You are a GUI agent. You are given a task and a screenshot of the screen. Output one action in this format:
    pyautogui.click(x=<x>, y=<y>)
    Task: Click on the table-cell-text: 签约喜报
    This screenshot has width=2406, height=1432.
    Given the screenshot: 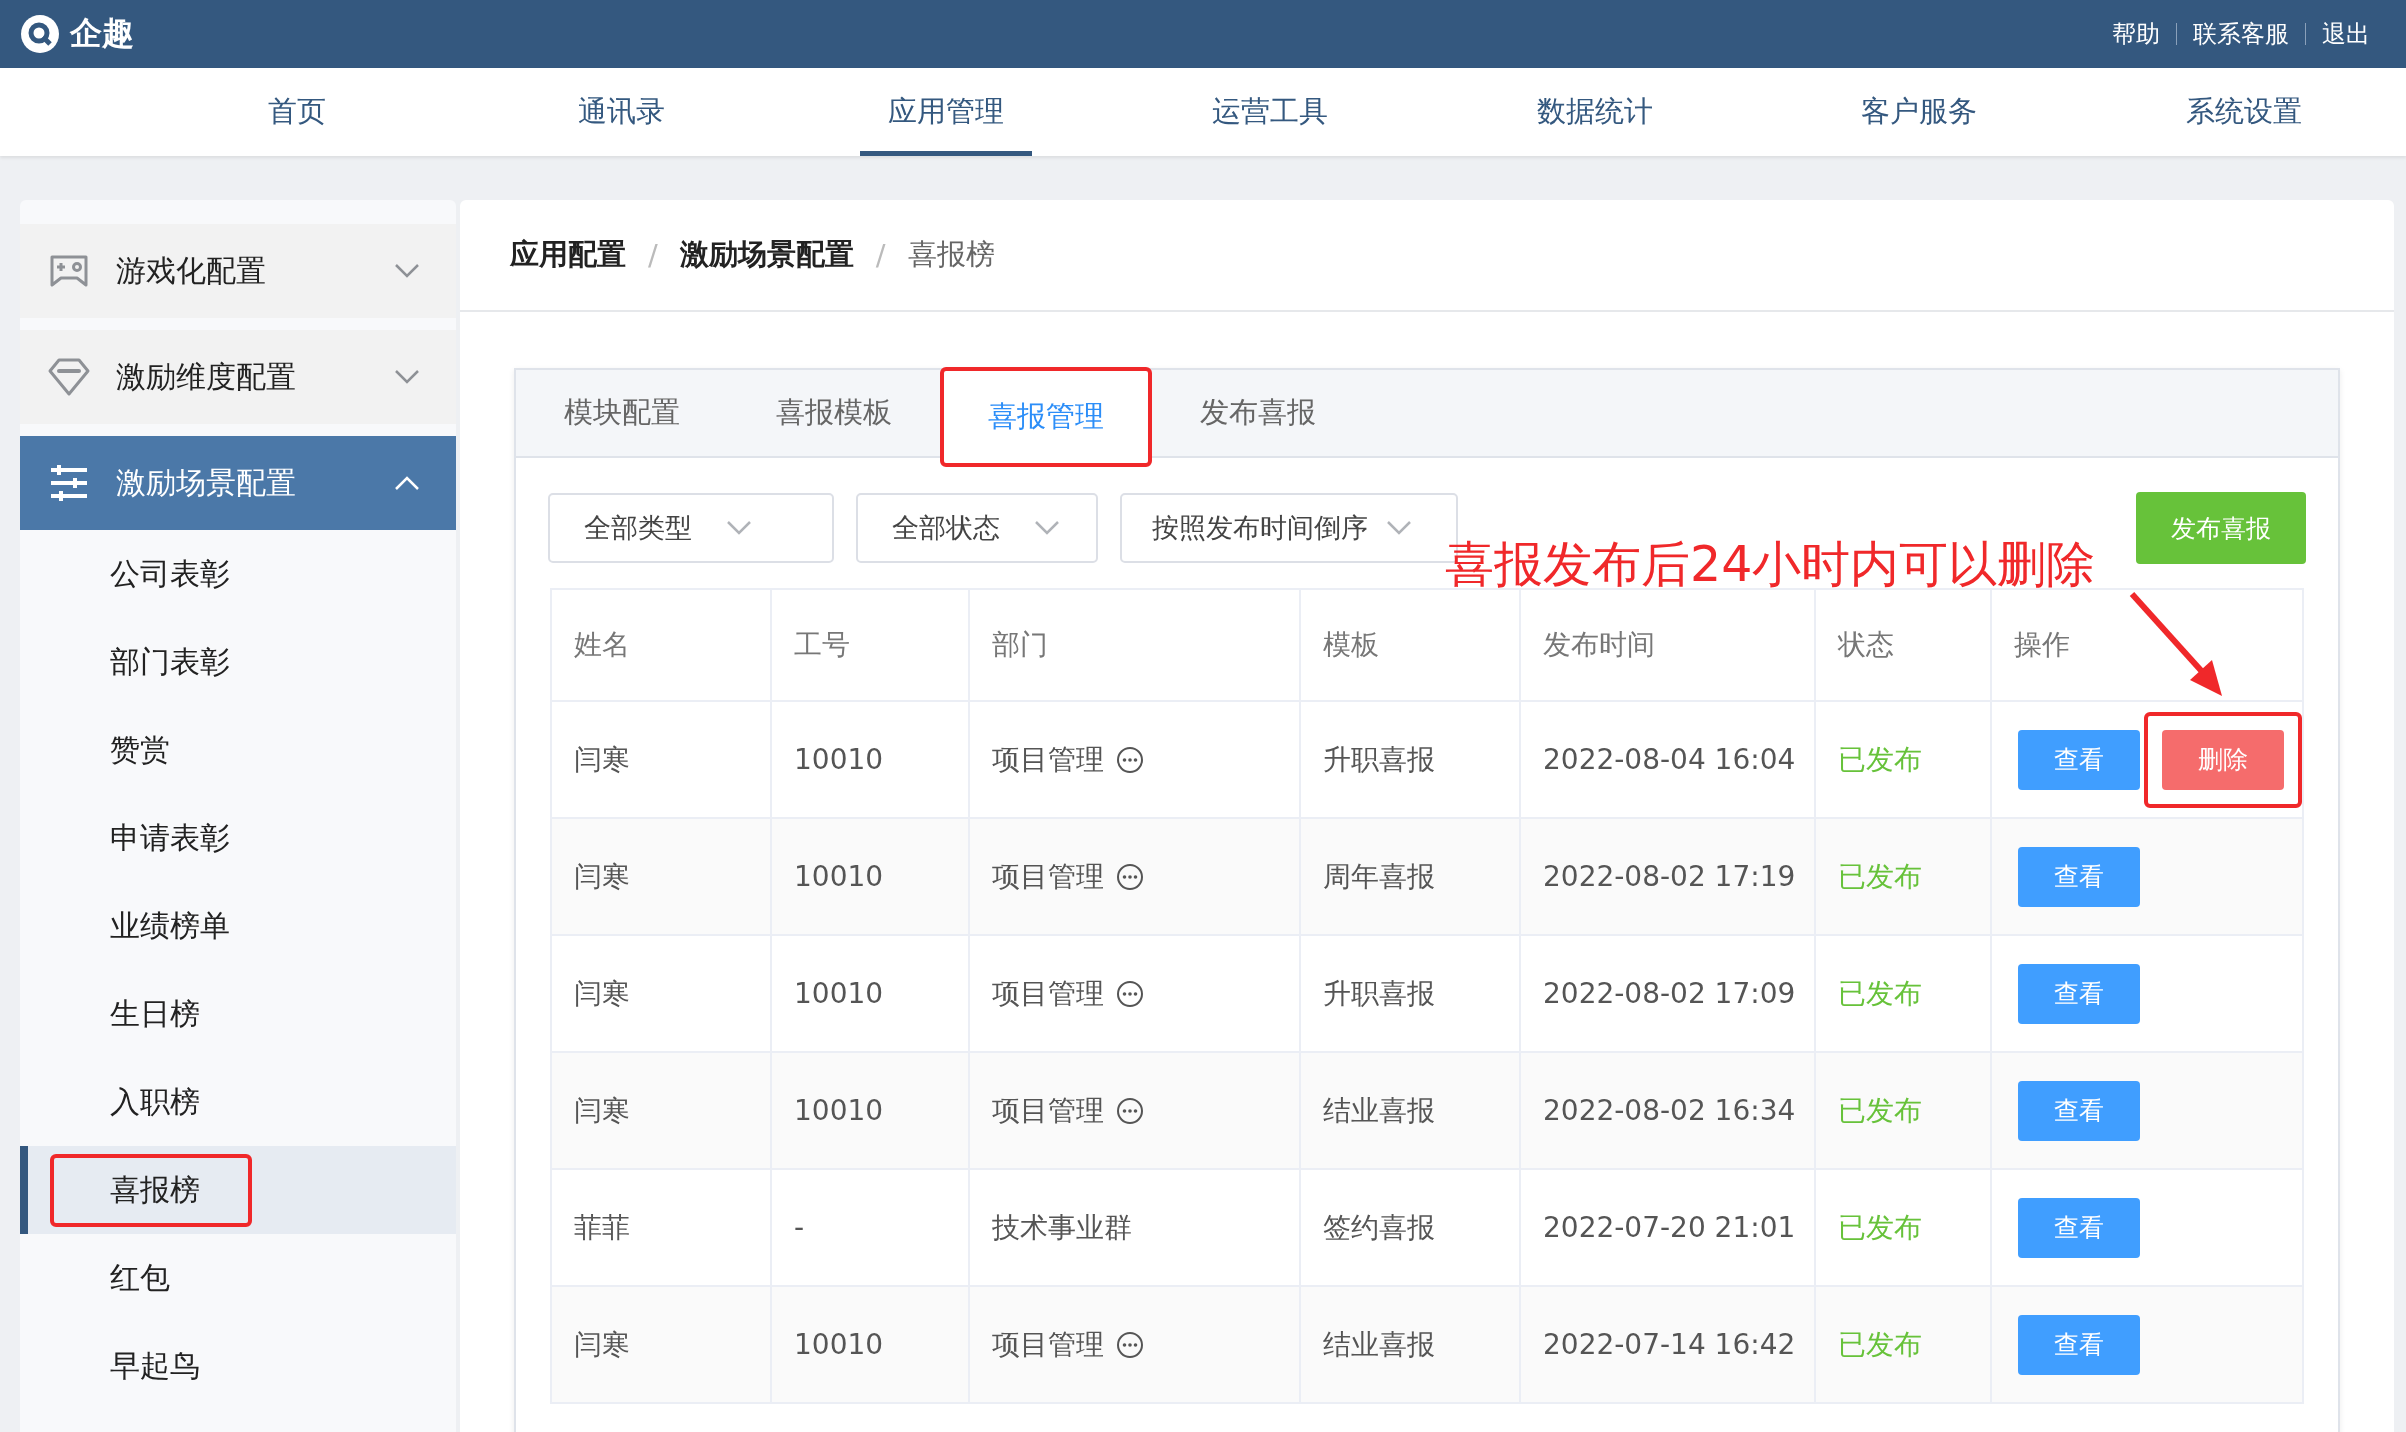 What is the action you would take?
    pyautogui.click(x=1379, y=1227)
    